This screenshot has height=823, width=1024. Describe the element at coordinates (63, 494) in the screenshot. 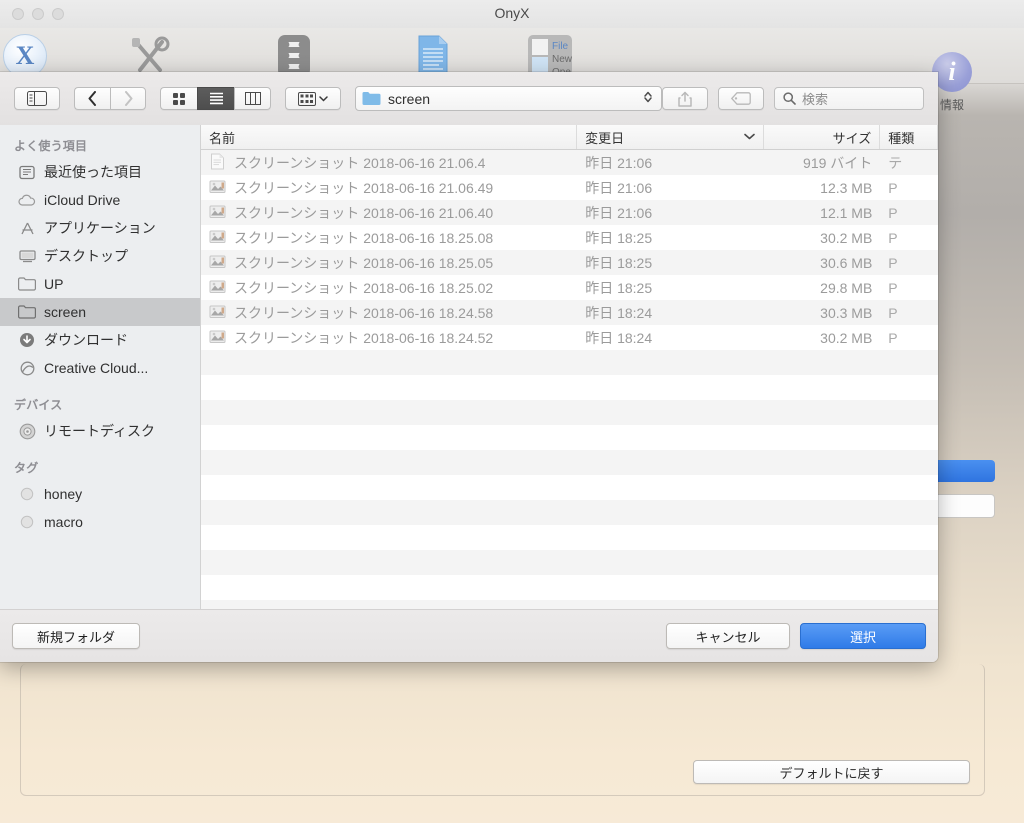

I see `sidebar-item-label: honey` at that location.